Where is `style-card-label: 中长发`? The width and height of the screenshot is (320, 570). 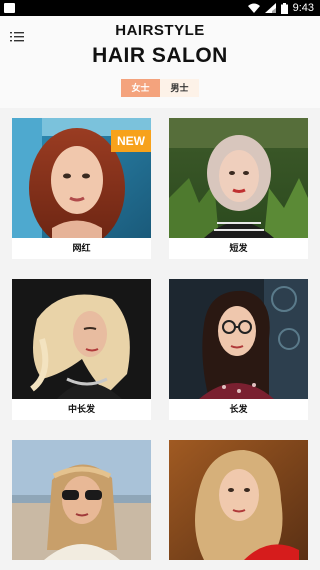 style-card-label: 中长发 is located at coordinates (81, 409).